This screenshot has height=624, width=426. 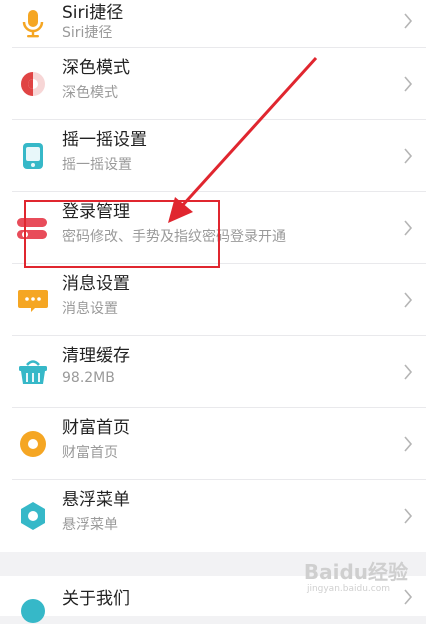 What do you see at coordinates (87, 33) in the screenshot?
I see `siri-shortcut-subtitle: Siri捷径` at bounding box center [87, 33].